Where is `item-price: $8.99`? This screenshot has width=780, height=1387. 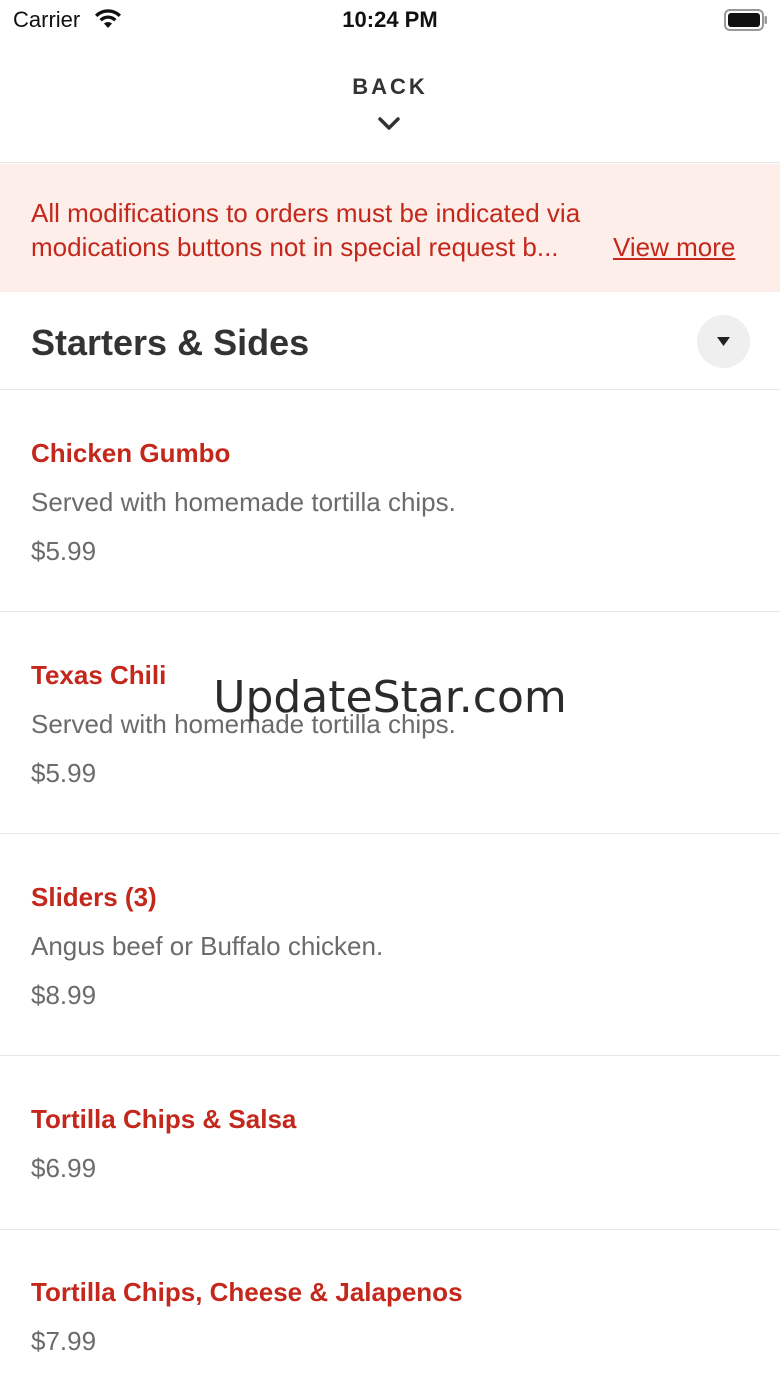 item-price: $8.99 is located at coordinates (64, 995).